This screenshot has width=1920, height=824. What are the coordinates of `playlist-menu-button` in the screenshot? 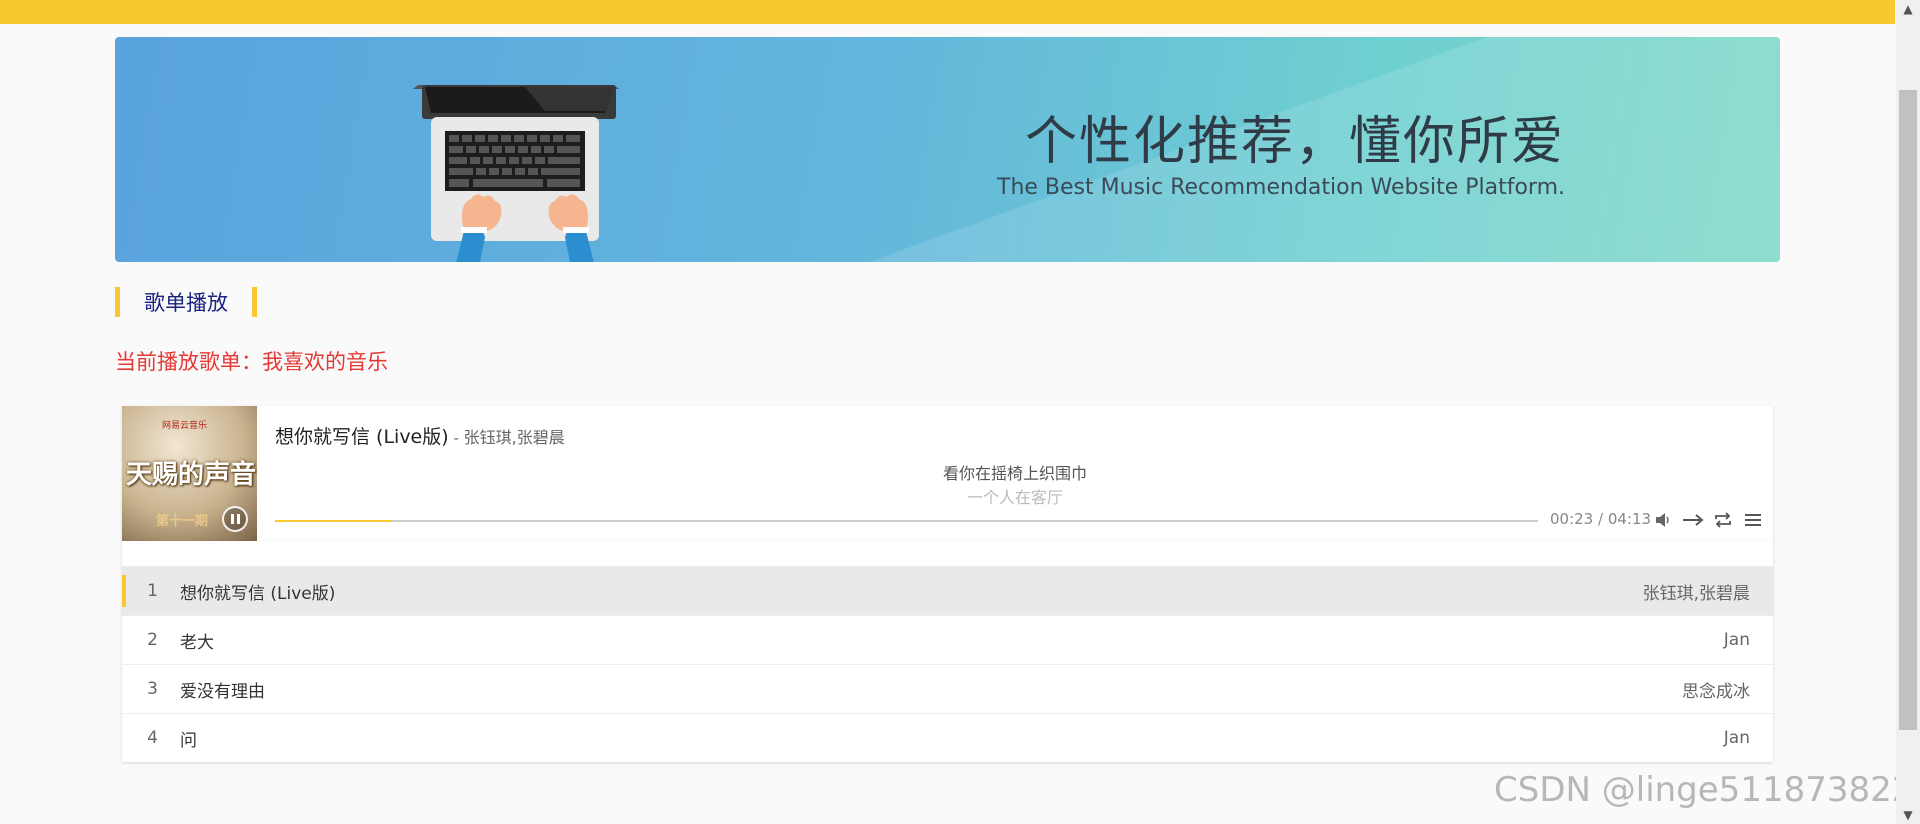 It's located at (1753, 520).